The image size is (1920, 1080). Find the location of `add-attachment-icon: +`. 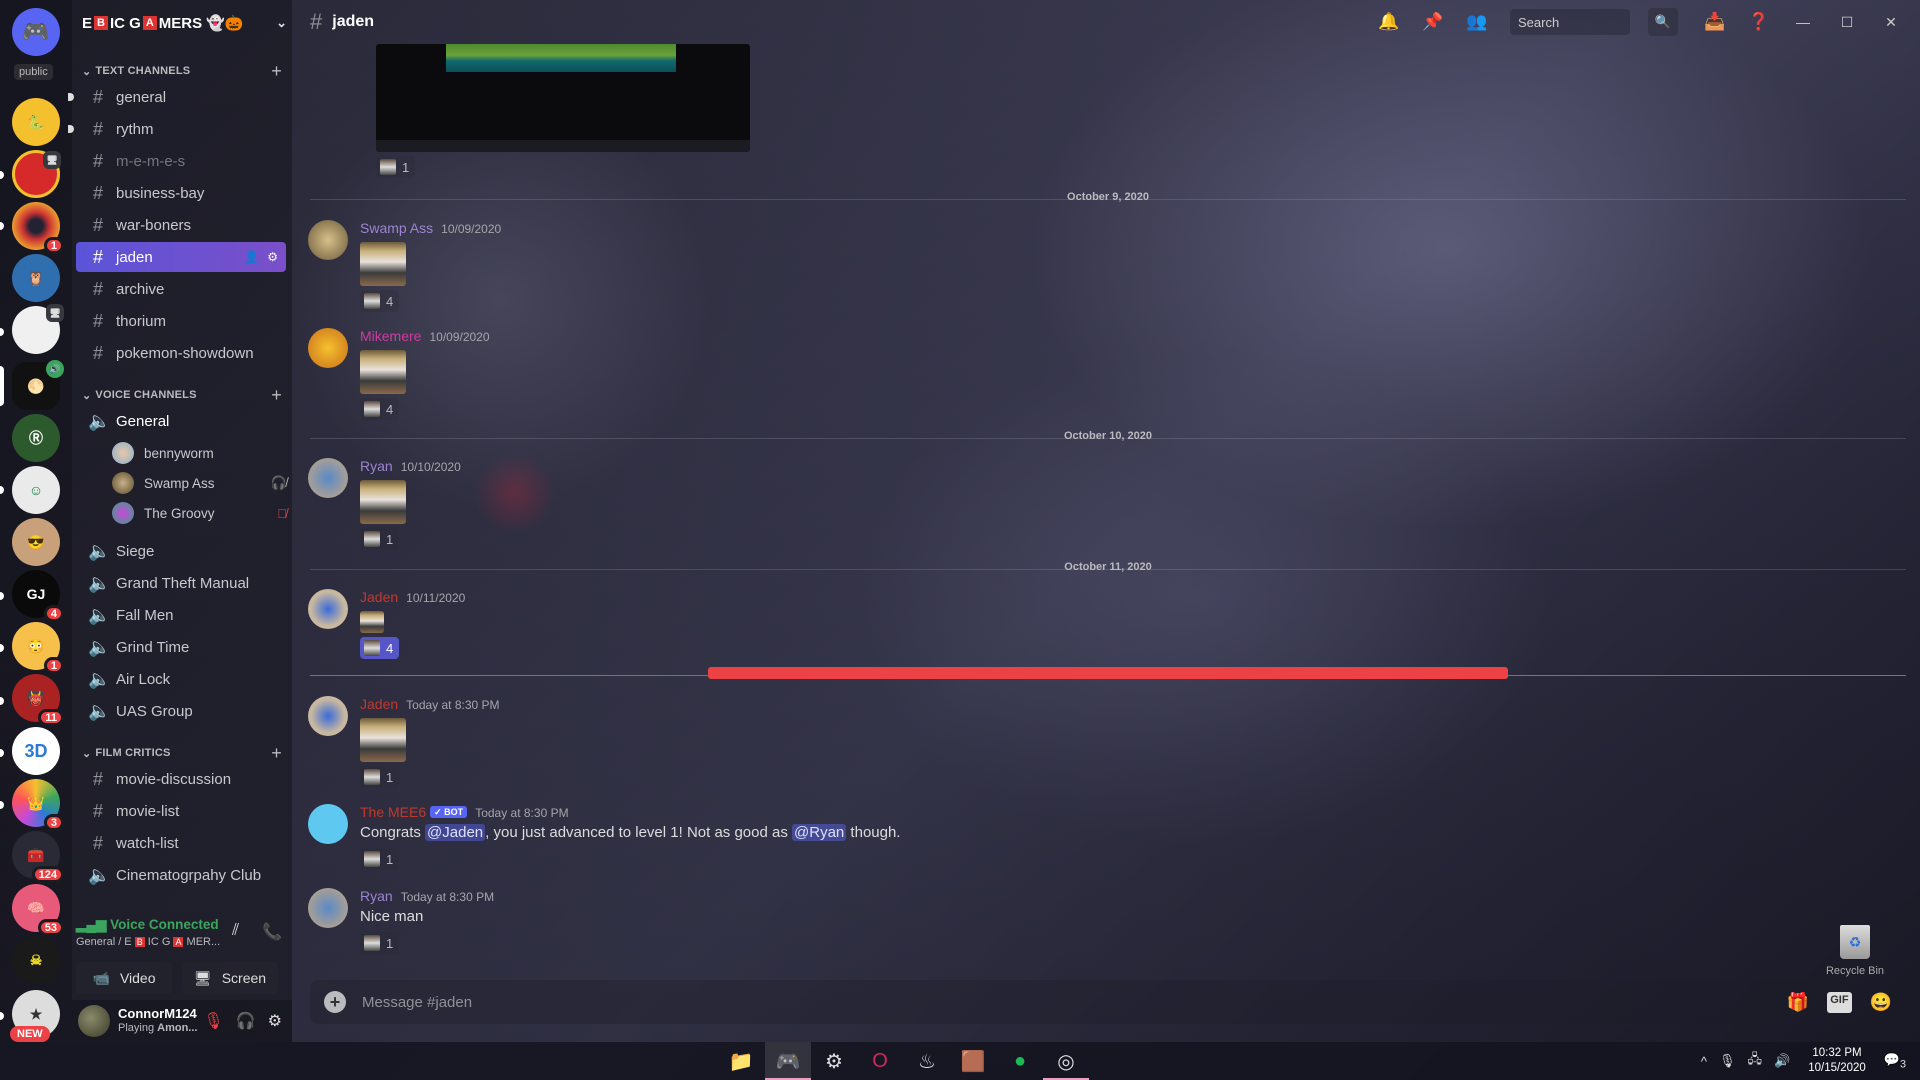

add-attachment-icon: + is located at coordinates (335, 1002).